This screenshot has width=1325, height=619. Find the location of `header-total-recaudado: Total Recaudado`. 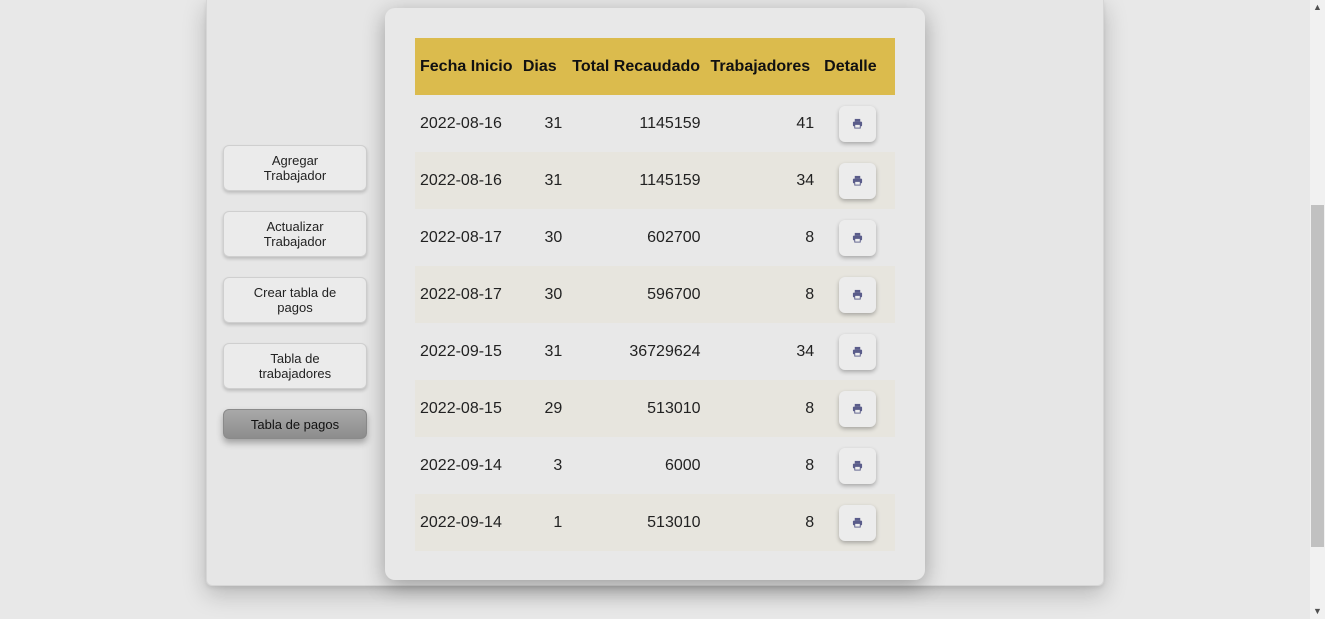

header-total-recaudado: Total Recaudado is located at coordinates (636, 66).